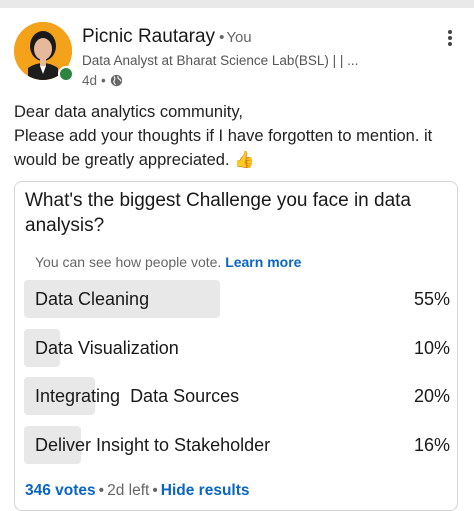 This screenshot has height=511, width=474. Describe the element at coordinates (116, 80) in the screenshot. I see `globe-icon` at that location.